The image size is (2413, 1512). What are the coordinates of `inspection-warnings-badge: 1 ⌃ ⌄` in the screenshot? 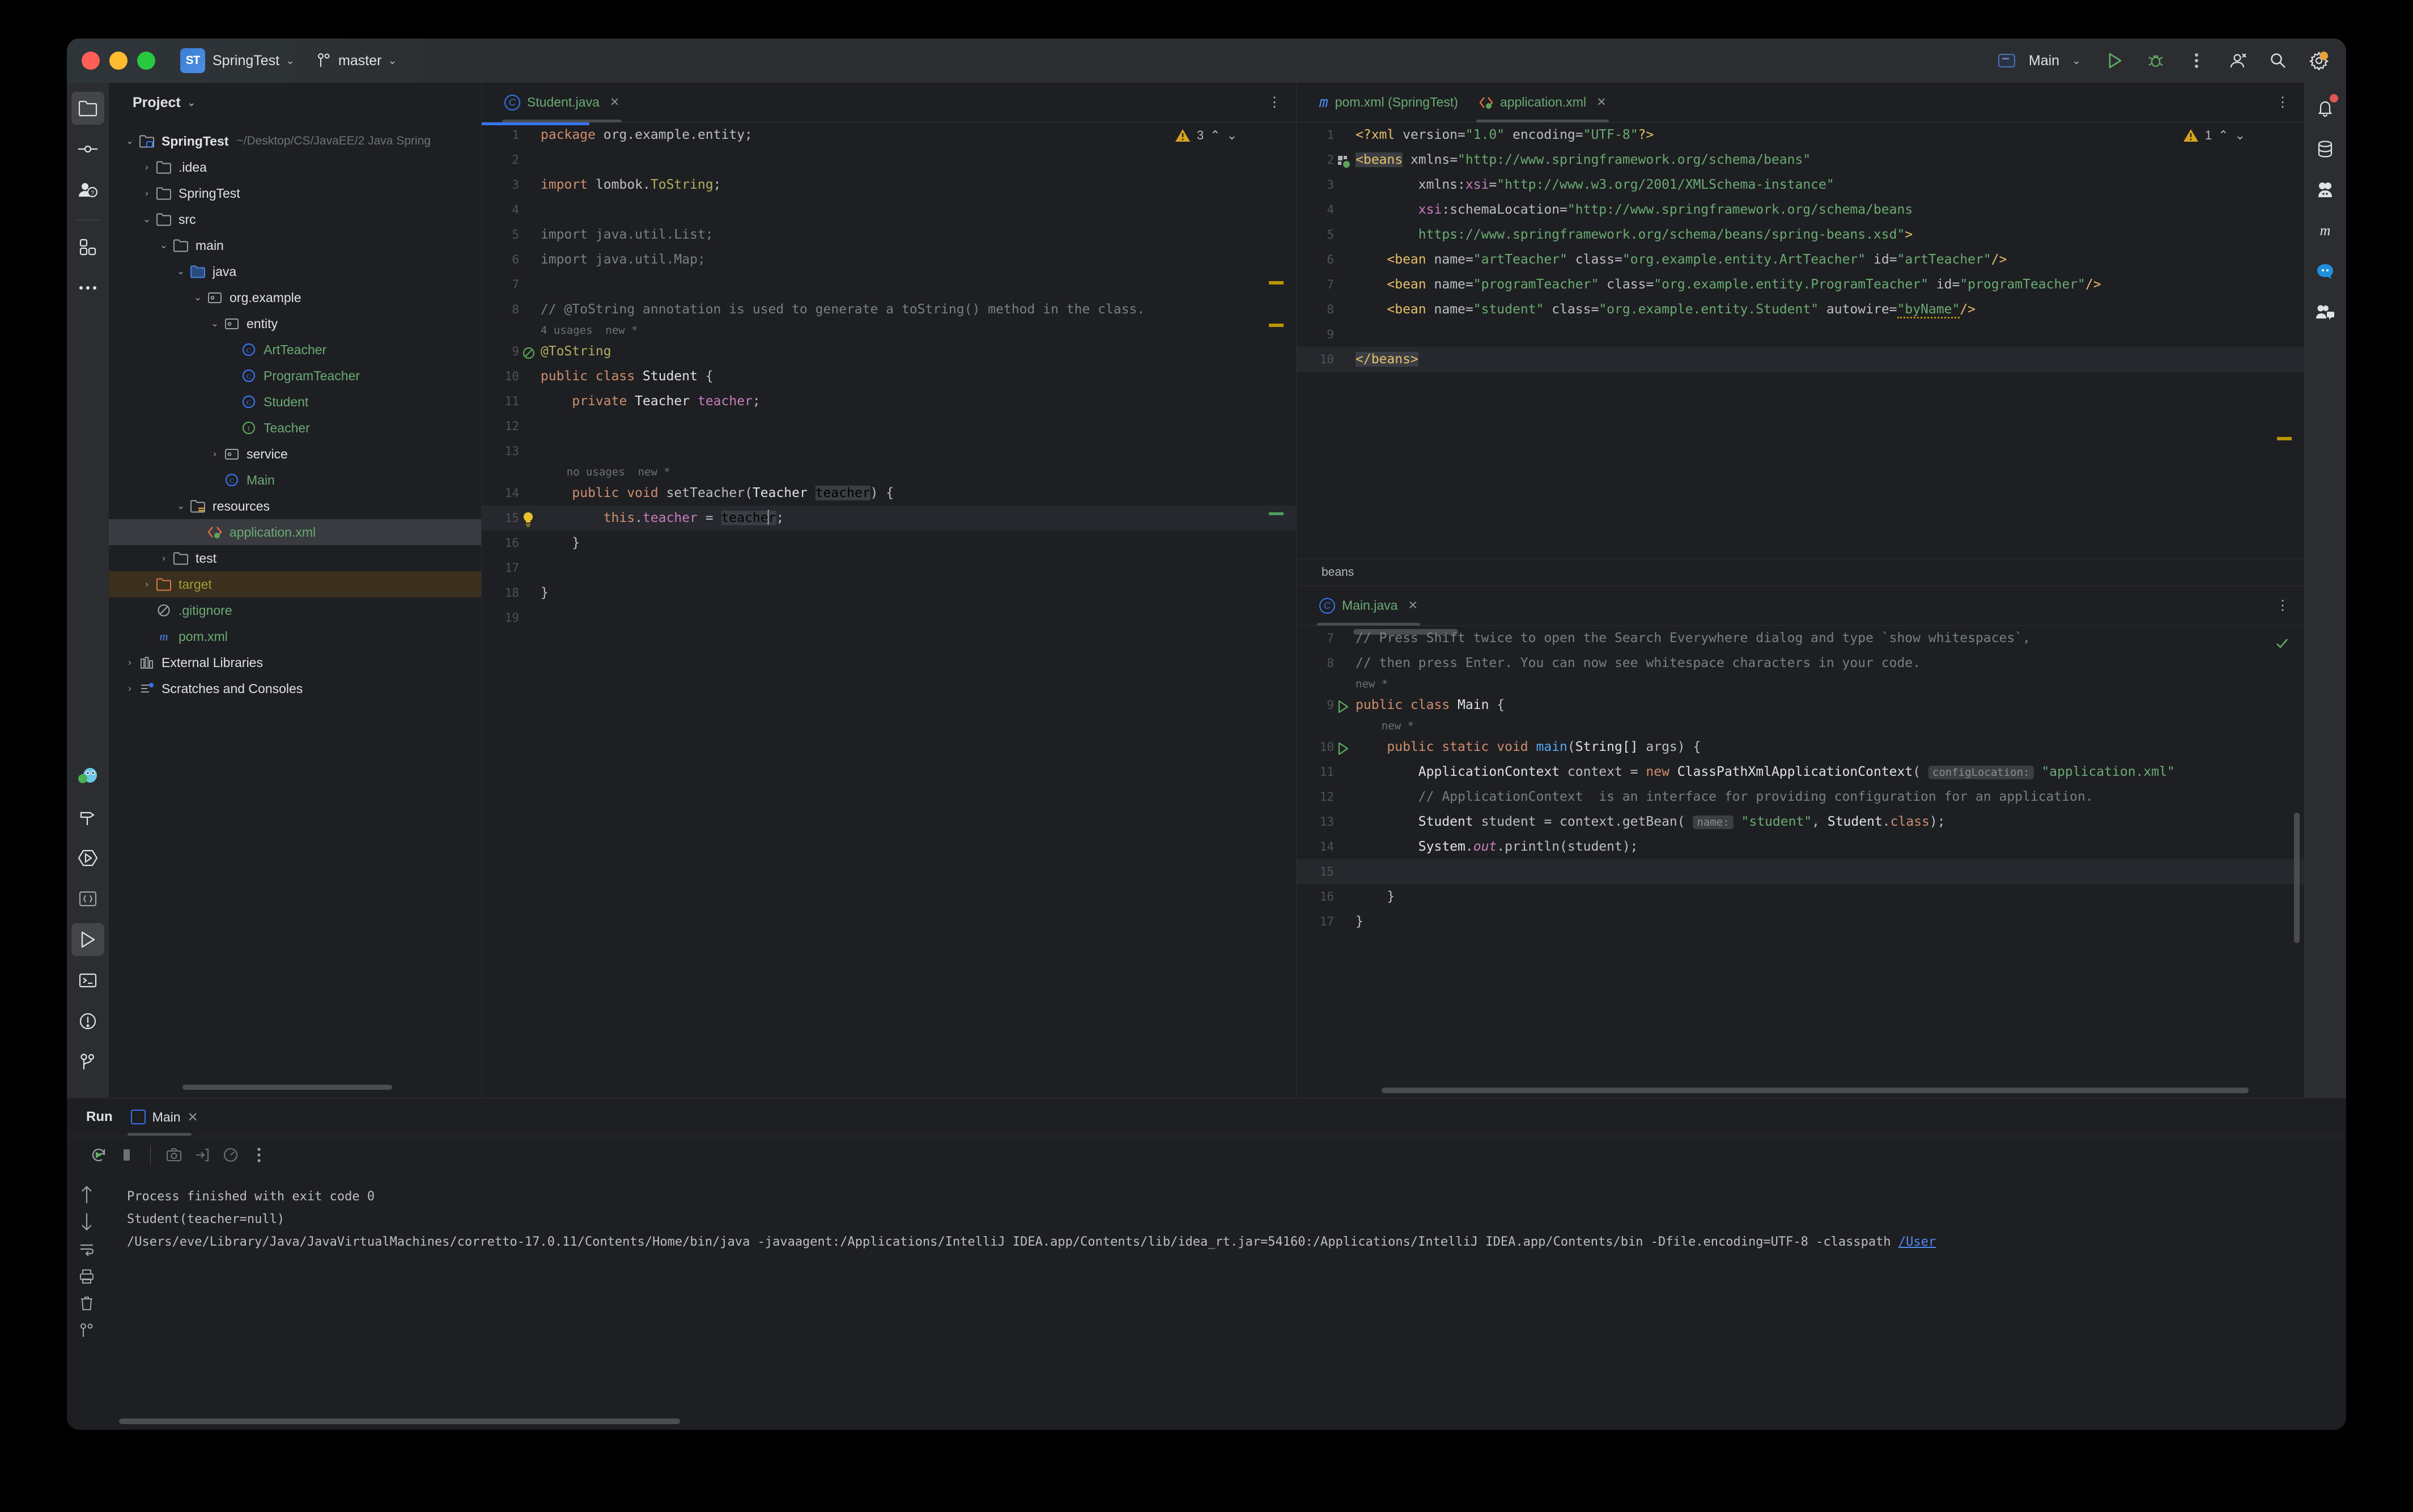 It's located at (2214, 136).